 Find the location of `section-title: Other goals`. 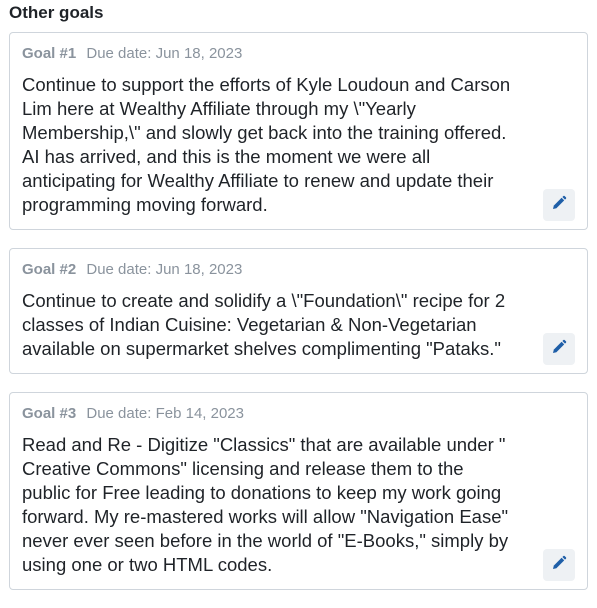

section-title: Other goals is located at coordinates (56, 12).